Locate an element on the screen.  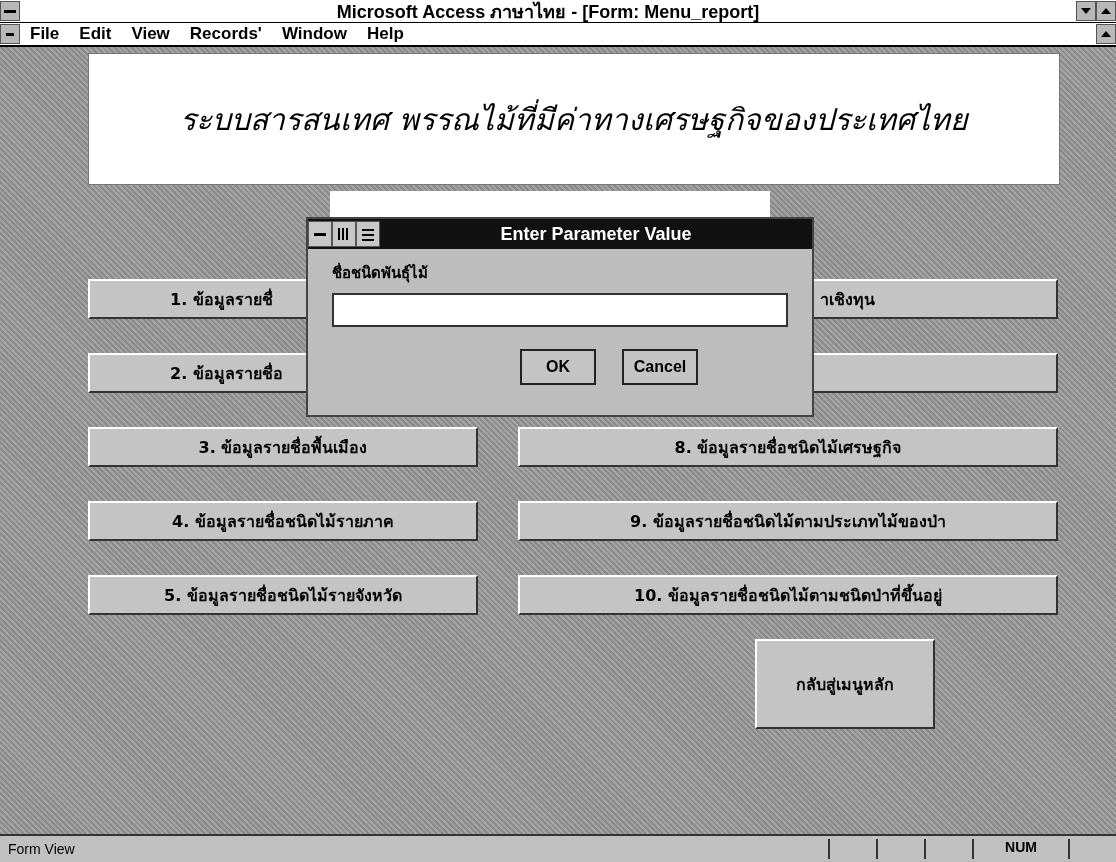
report-button: 8. ข้อมูลรายชื่อชนิดไม้เศรษฐกิจ is located at coordinates (788, 447).